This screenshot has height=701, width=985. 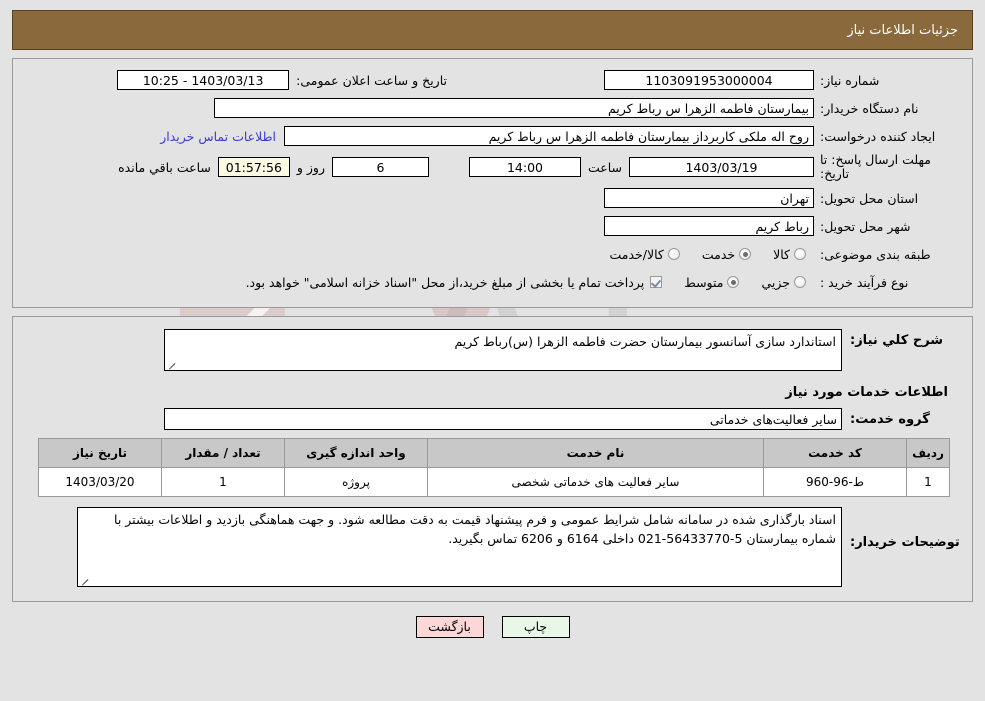 I want to click on remaining-days-value: 6, so click(x=380, y=167).